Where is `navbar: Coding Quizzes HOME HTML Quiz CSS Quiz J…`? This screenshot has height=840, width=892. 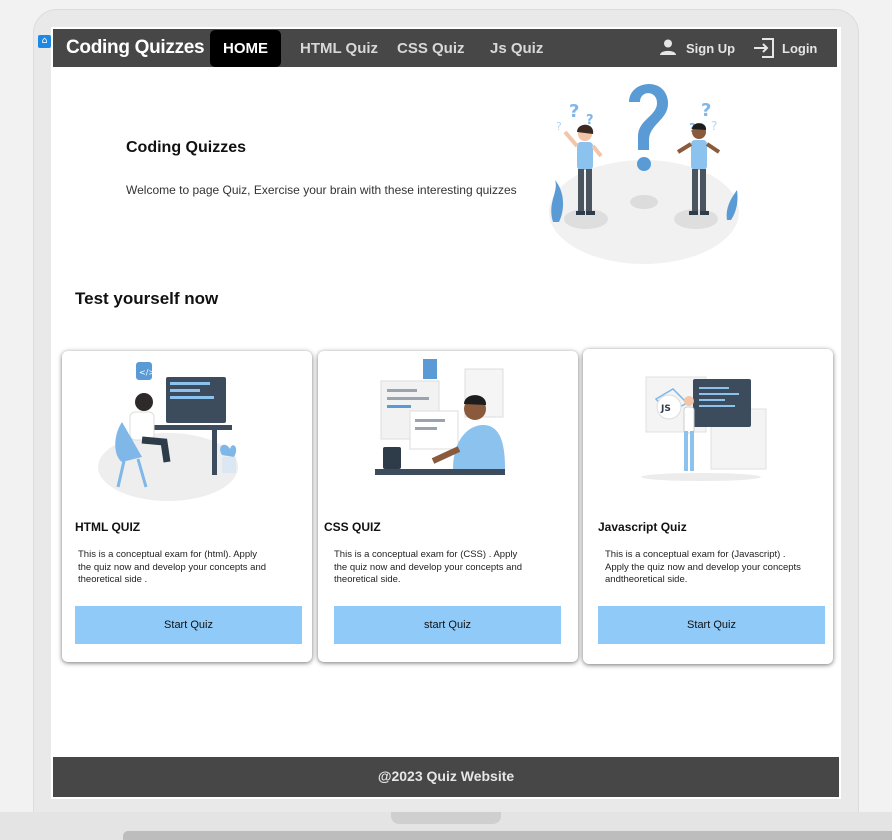 navbar: Coding Quizzes HOME HTML Quiz CSS Quiz J… is located at coordinates (445, 48).